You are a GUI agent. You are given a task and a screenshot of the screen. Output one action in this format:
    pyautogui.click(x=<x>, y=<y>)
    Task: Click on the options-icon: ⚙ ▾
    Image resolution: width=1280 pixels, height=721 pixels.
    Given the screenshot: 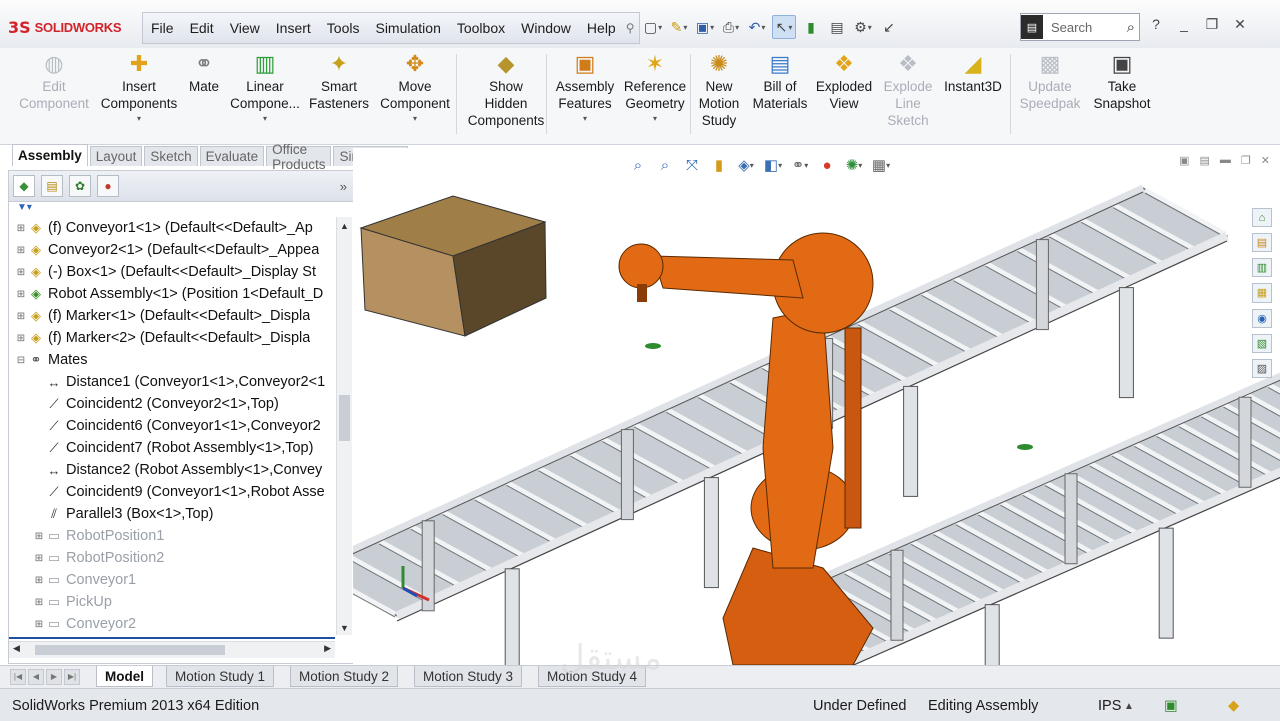 What is the action you would take?
    pyautogui.click(x=863, y=27)
    